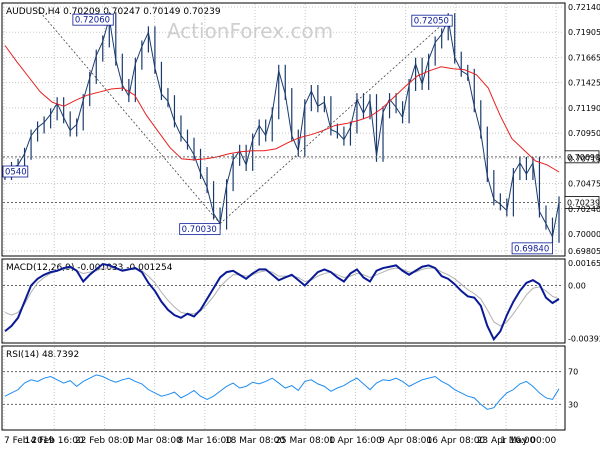 The width and height of the screenshot is (600, 454). I want to click on price-y-tick-label: 0.71665, so click(584, 57).